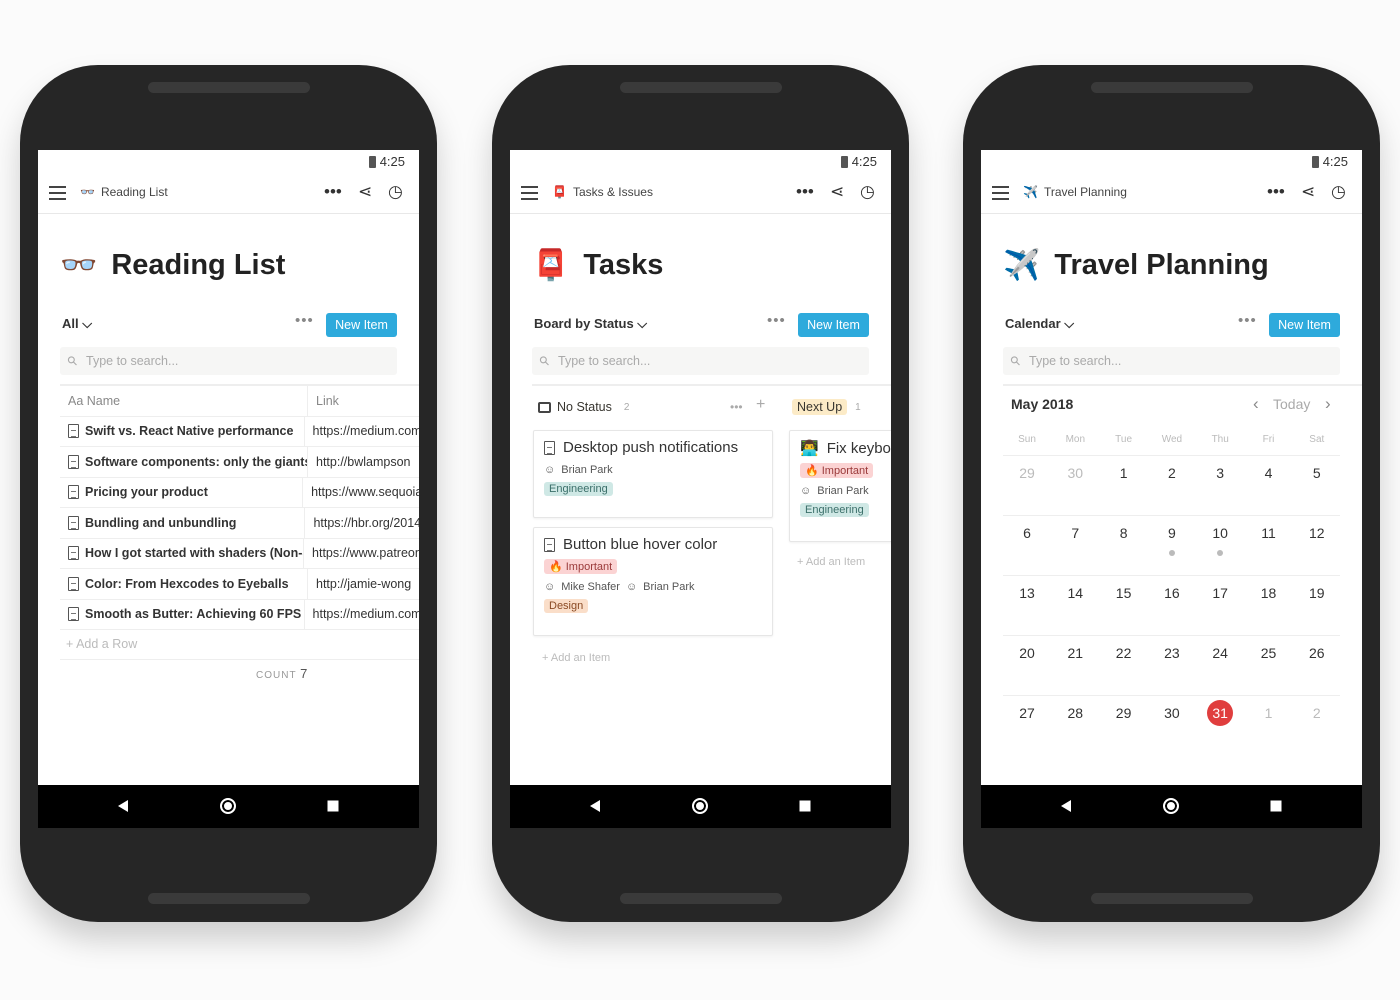  I want to click on column-header-link: Link, so click(323, 401).